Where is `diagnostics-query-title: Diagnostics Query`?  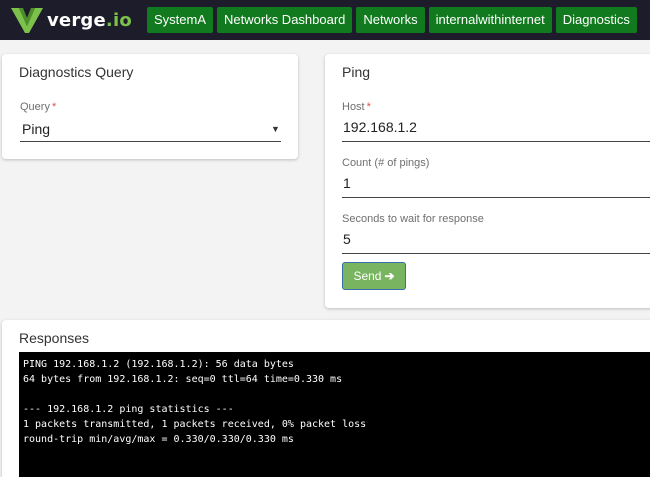 diagnostics-query-title: Diagnostics Query is located at coordinates (76, 72).